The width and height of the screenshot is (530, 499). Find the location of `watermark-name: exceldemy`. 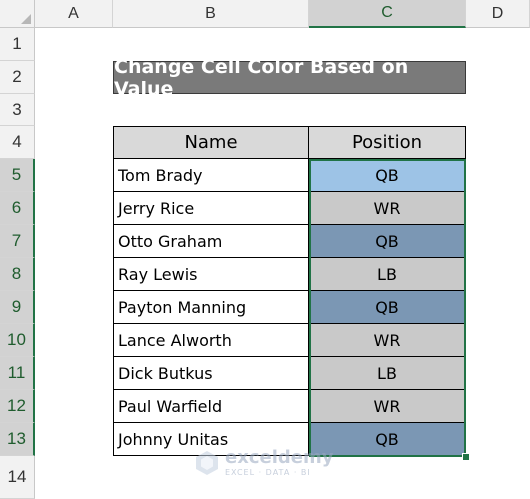

watermark-name: exceldemy is located at coordinates (279, 457).